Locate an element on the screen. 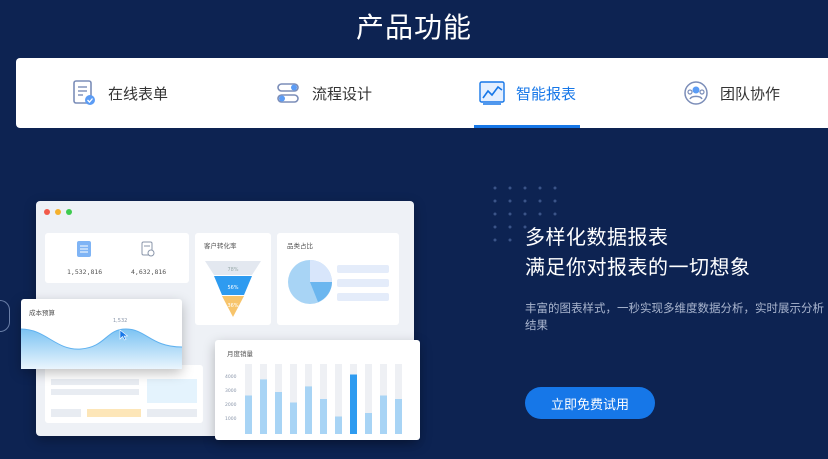 This screenshot has height=459, width=828. tab-smart-report: 智能报表 is located at coordinates (527, 93).